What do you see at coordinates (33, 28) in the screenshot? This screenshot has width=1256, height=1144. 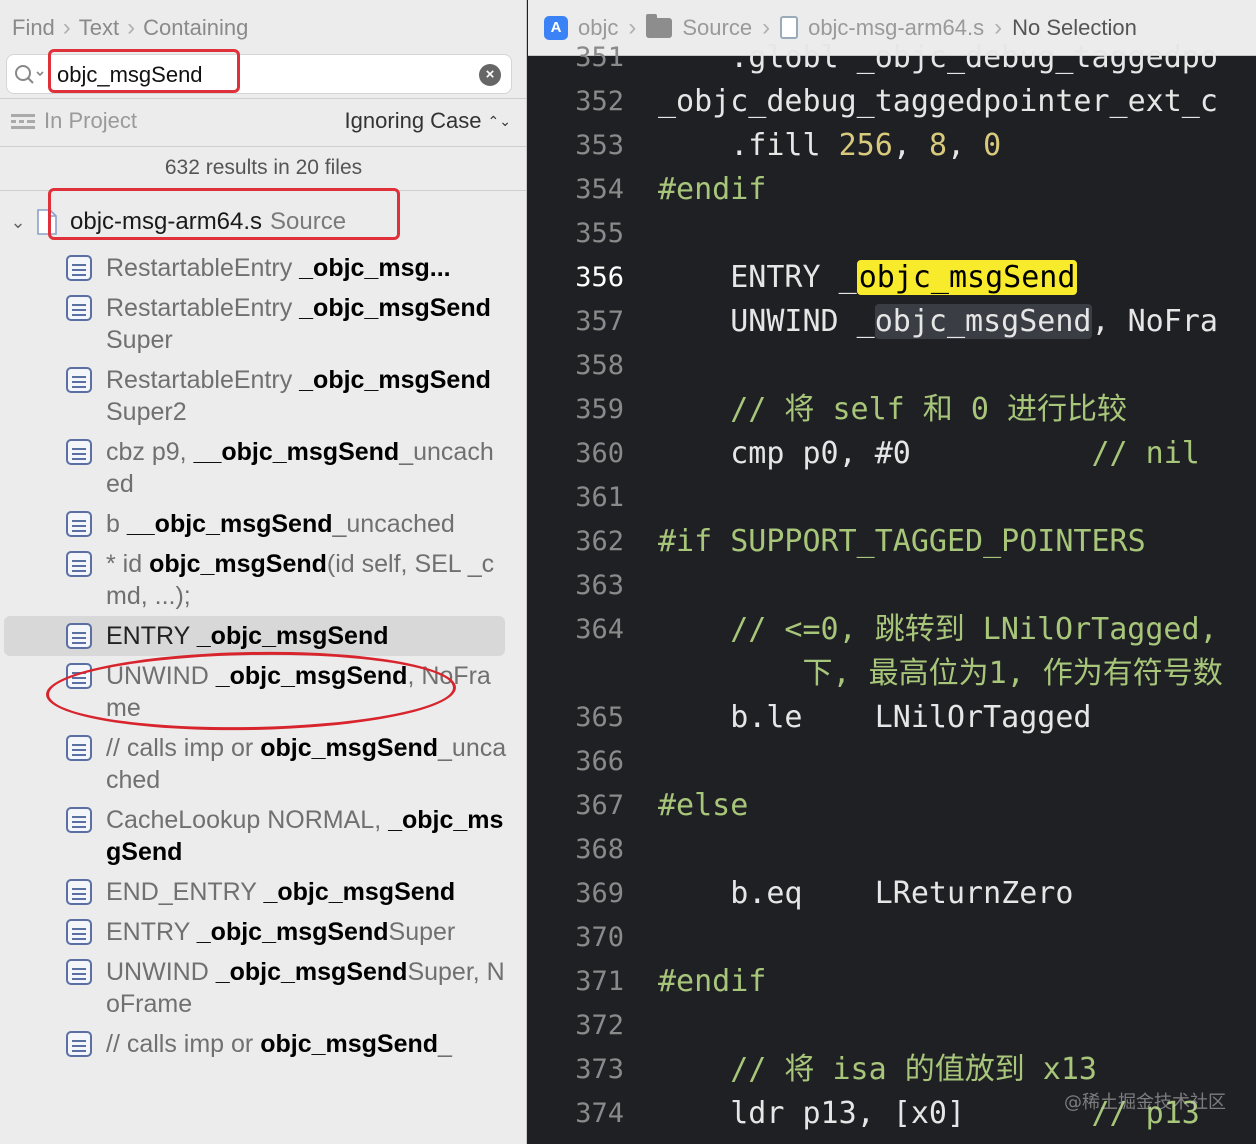 I see `find-mode-menu: Find` at bounding box center [33, 28].